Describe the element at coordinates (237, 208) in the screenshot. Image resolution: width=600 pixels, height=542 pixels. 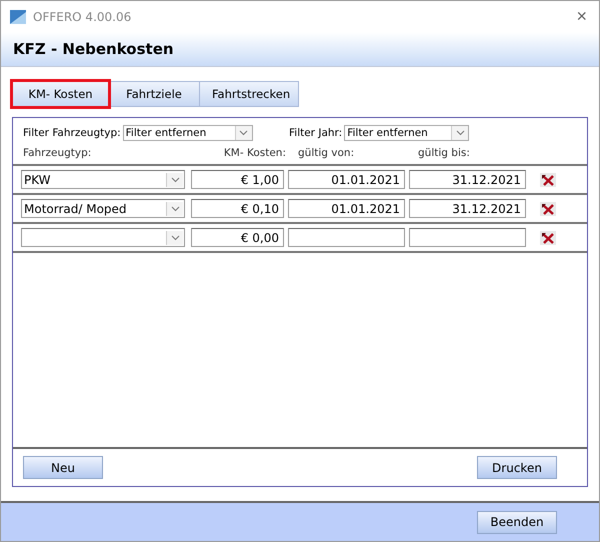
I see `cost-field: € 0,10` at that location.